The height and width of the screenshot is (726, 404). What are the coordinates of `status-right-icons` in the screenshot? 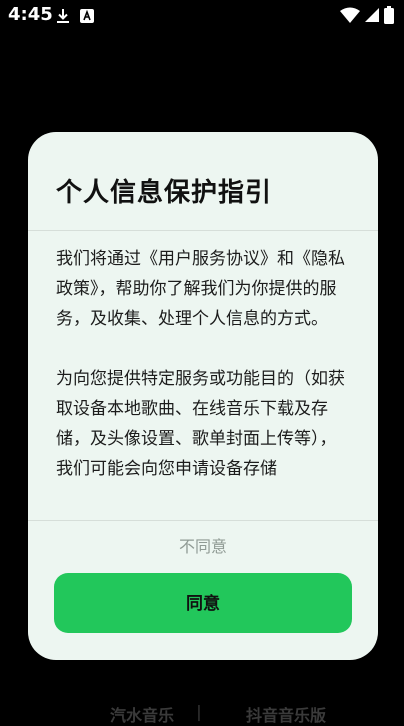 It's located at (367, 15).